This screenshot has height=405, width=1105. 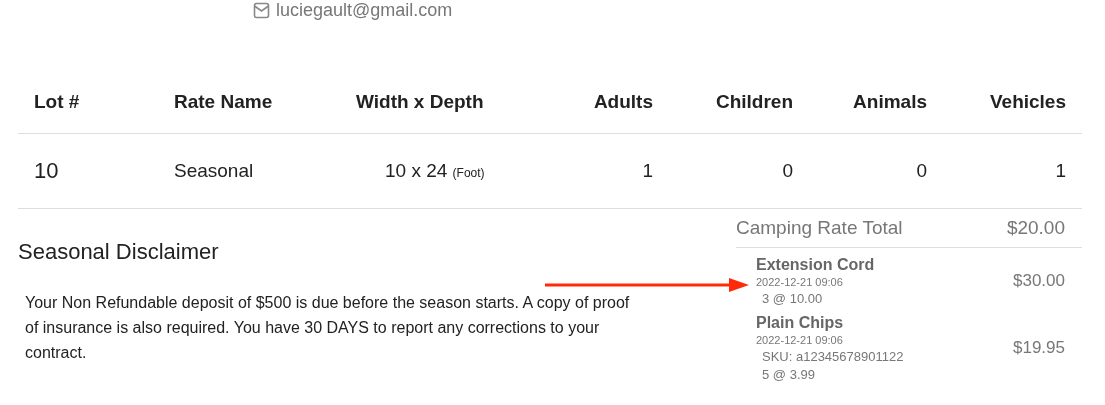 What do you see at coordinates (214, 171) in the screenshot?
I see `table-cell-text: Seasonal` at bounding box center [214, 171].